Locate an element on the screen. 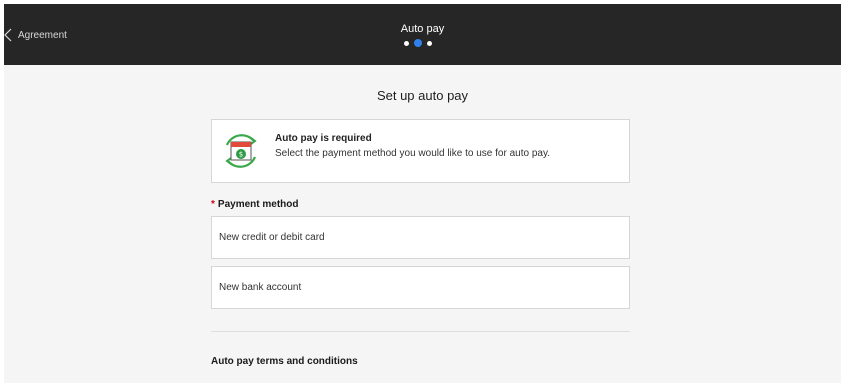 The image size is (841, 383). payment-option-bank-account: New bank account is located at coordinates (420, 287).